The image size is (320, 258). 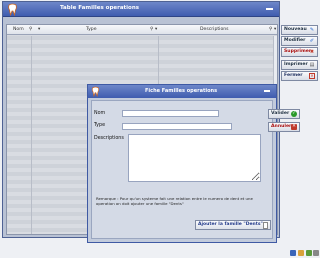 What do you see at coordinates (142, 30) in the screenshot?
I see `table-header: Nom ⚲ Type ⚲ Descriptions ⚲ ▾ ▾ ▾` at bounding box center [142, 30].